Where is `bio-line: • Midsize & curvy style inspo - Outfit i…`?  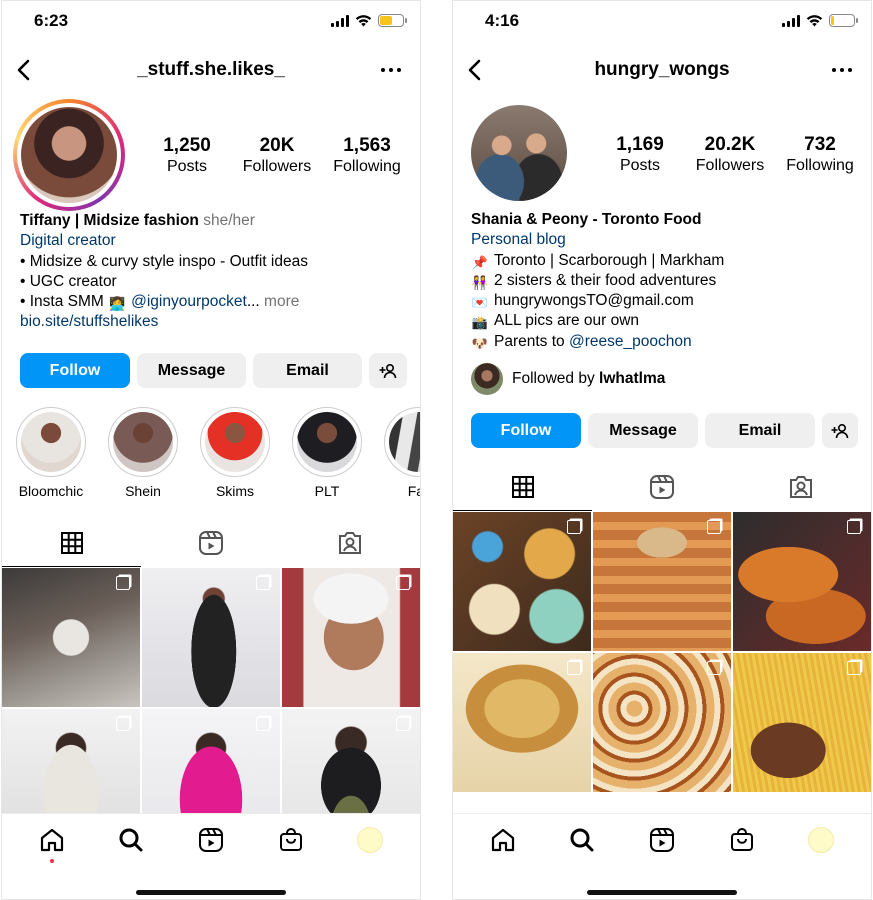
bio-line: • Midsize & curvy style inspo - Outfit i… is located at coordinates (164, 261).